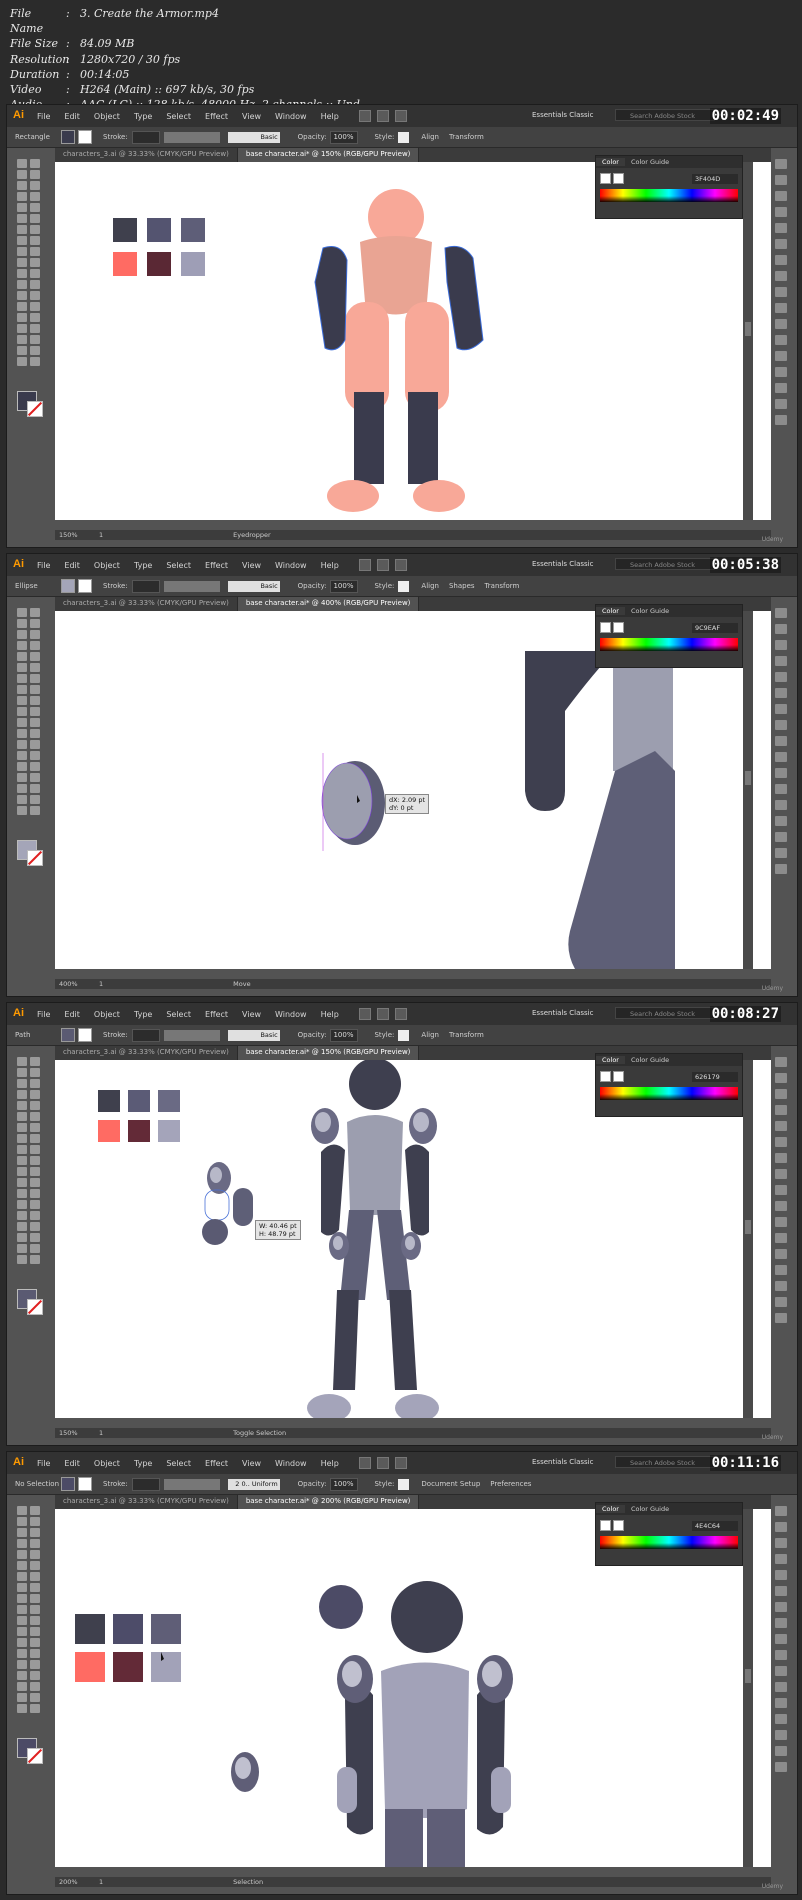 The image size is (802, 1900). Describe the element at coordinates (253, 137) in the screenshot. I see `brush-definition: Basic` at that location.